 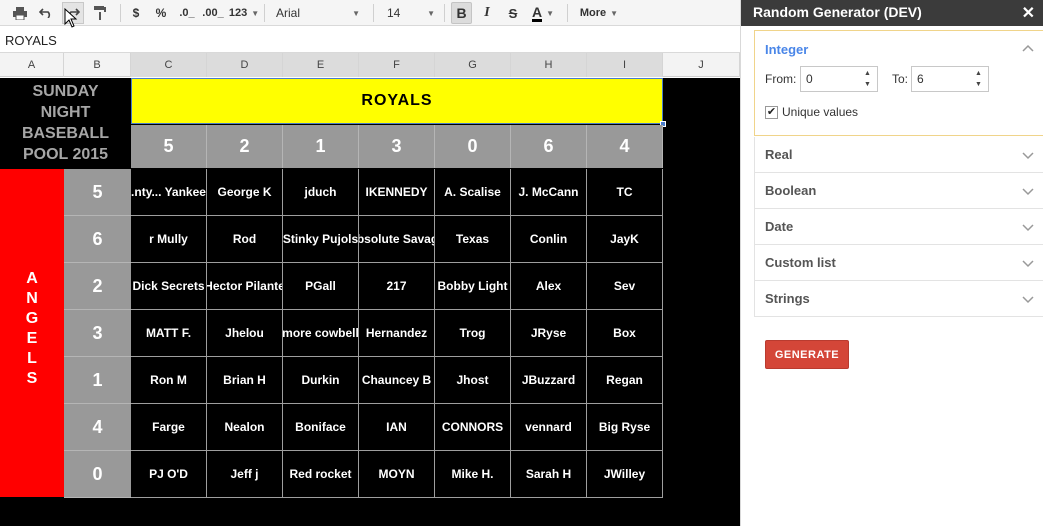 I want to click on square-cell: Chauncey B, so click(x=397, y=380).